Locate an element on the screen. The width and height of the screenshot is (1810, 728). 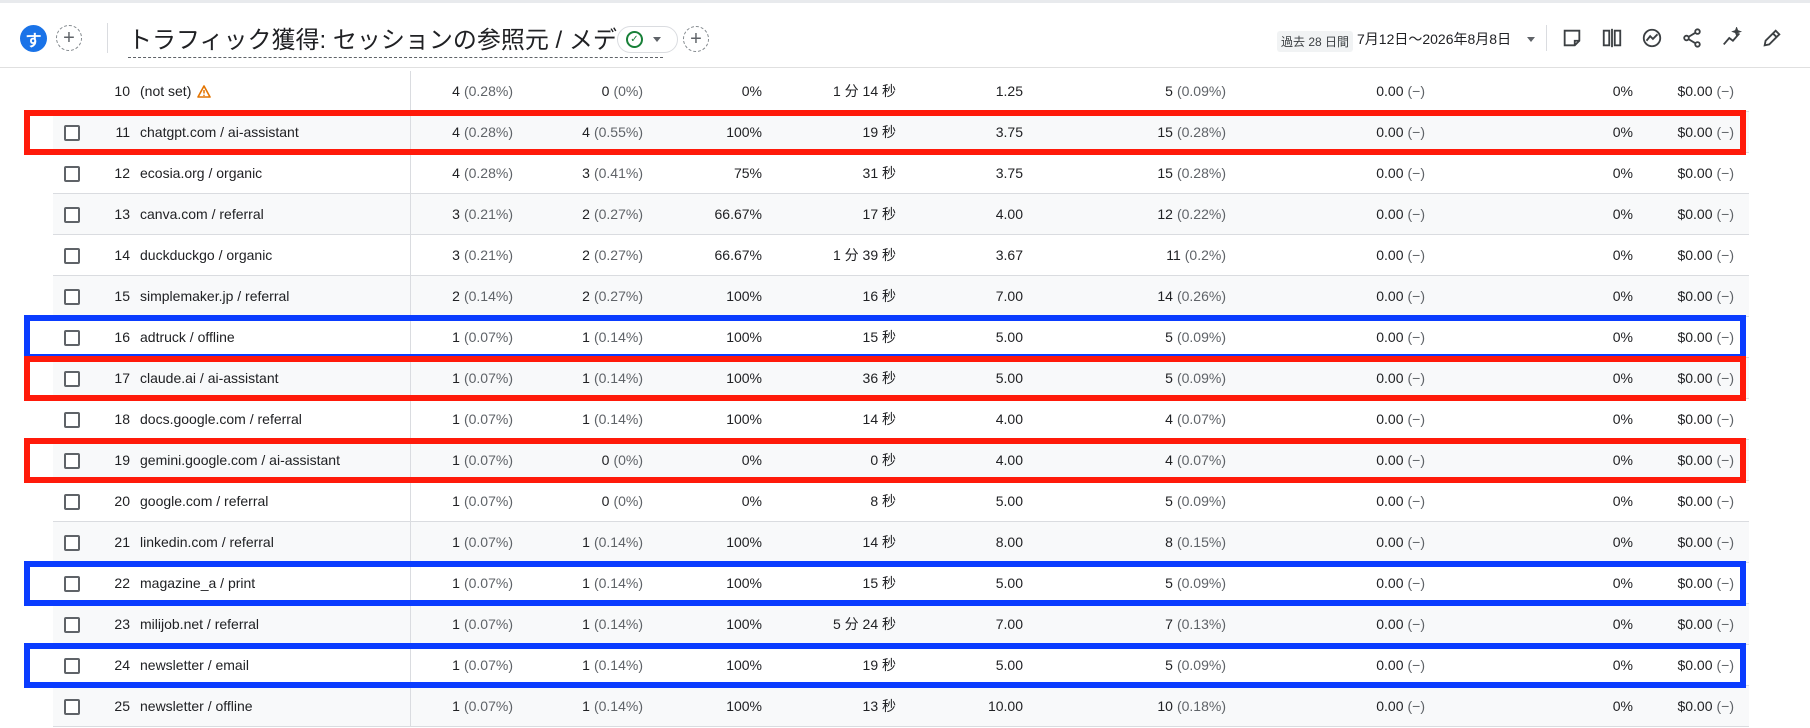
avatar: す is located at coordinates (33, 38).